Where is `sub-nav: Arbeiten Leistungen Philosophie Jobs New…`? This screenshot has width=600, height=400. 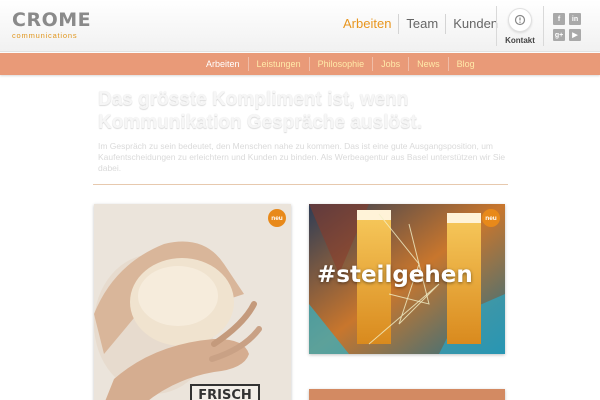 sub-nav: Arbeiten Leistungen Philosophie Jobs New… is located at coordinates (300, 64).